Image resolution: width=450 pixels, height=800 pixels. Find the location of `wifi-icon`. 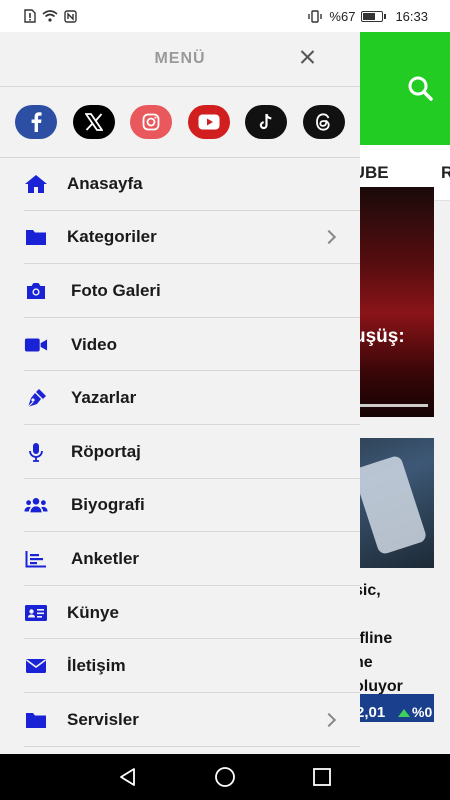

wifi-icon is located at coordinates (50, 16).